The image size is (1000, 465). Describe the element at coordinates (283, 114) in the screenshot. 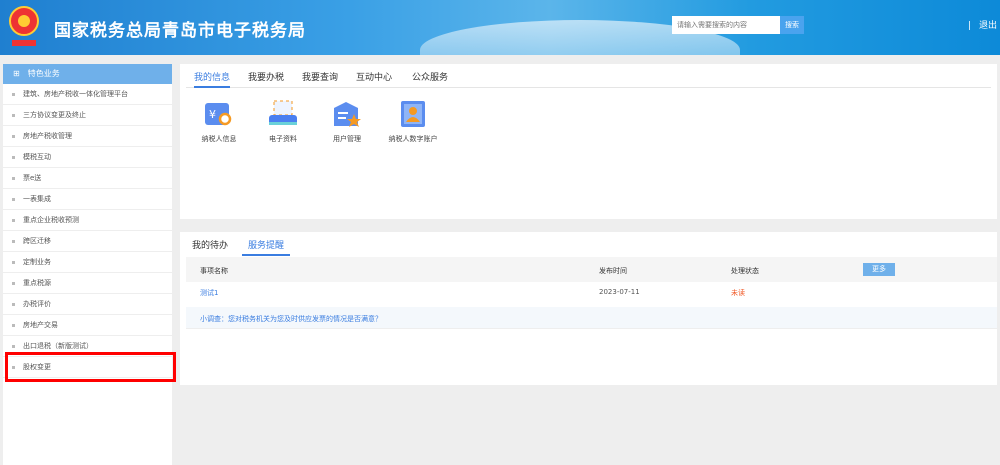

I see `e-documents-icon` at that location.